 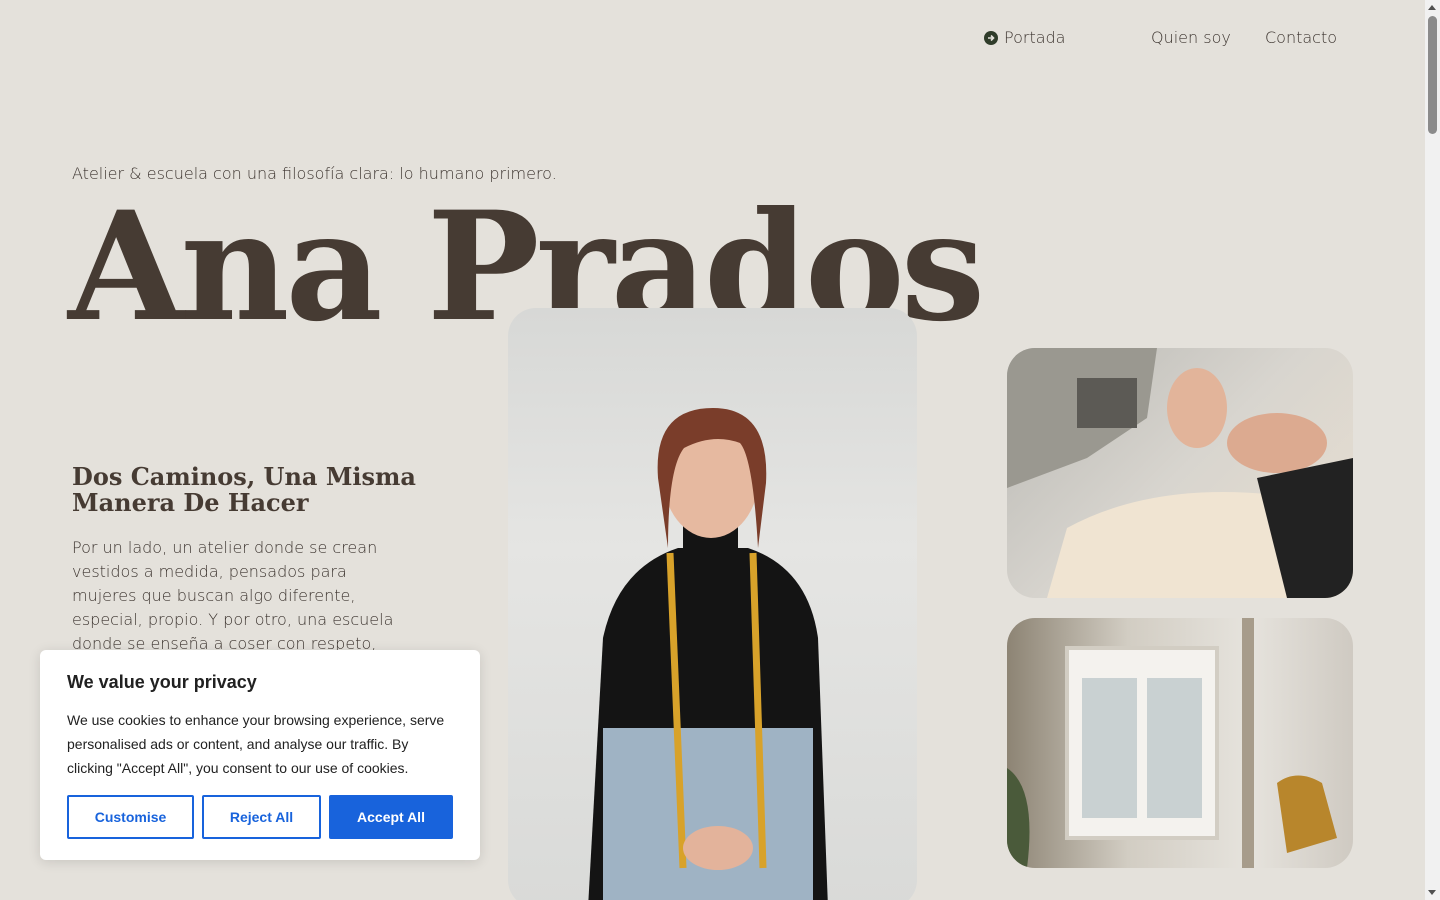 I want to click on scroll-down-icon, so click(x=1432, y=892).